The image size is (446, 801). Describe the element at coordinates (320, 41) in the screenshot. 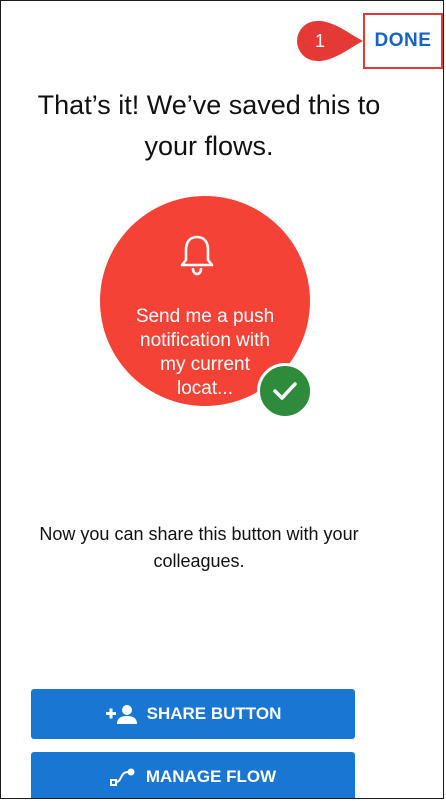

I see `step-callout-number: 1` at that location.